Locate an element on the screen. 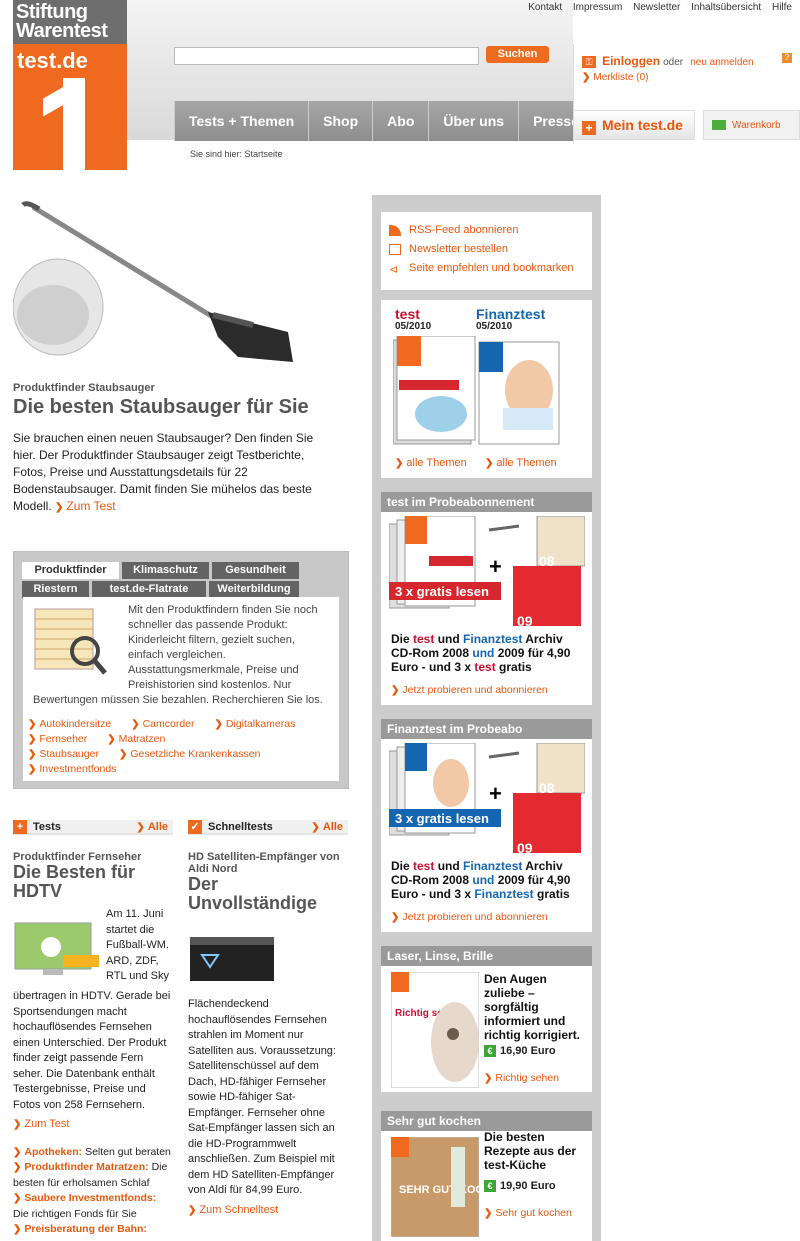 The width and height of the screenshot is (800, 1241). probe2-badge: 3 x gratis lesen is located at coordinates (442, 818).